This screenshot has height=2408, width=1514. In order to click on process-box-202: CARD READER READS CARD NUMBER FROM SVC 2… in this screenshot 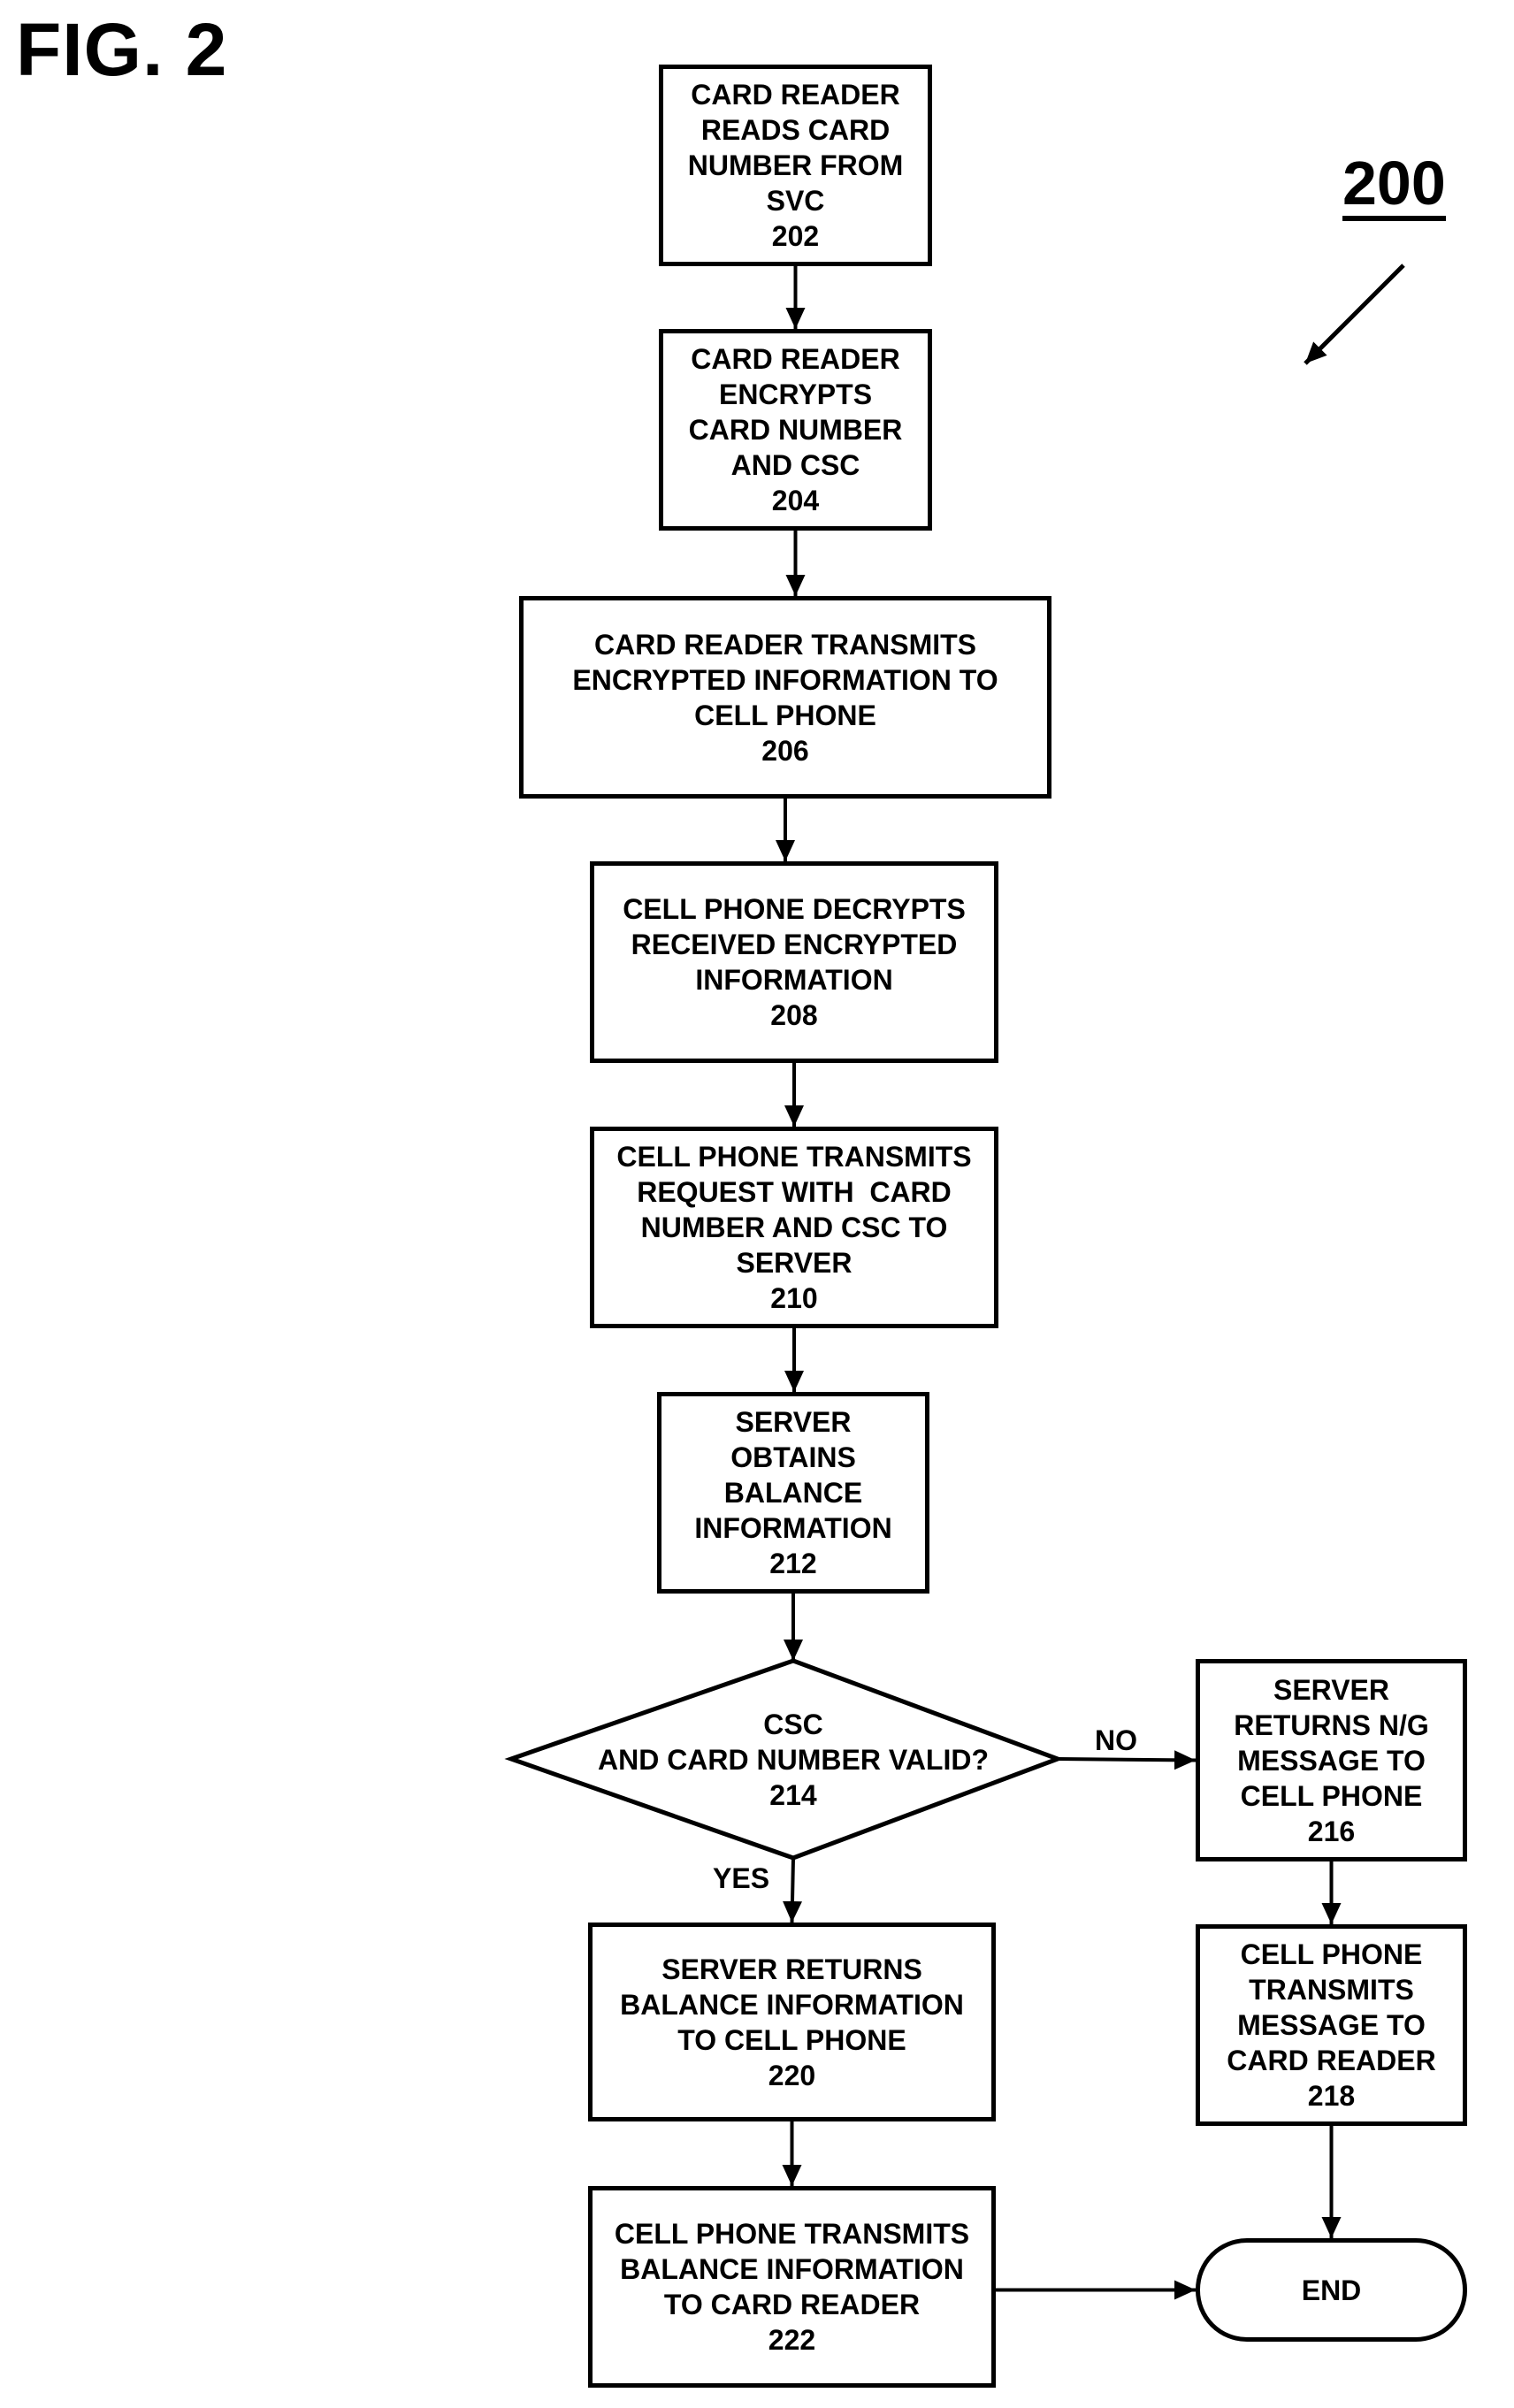, I will do `click(795, 165)`.